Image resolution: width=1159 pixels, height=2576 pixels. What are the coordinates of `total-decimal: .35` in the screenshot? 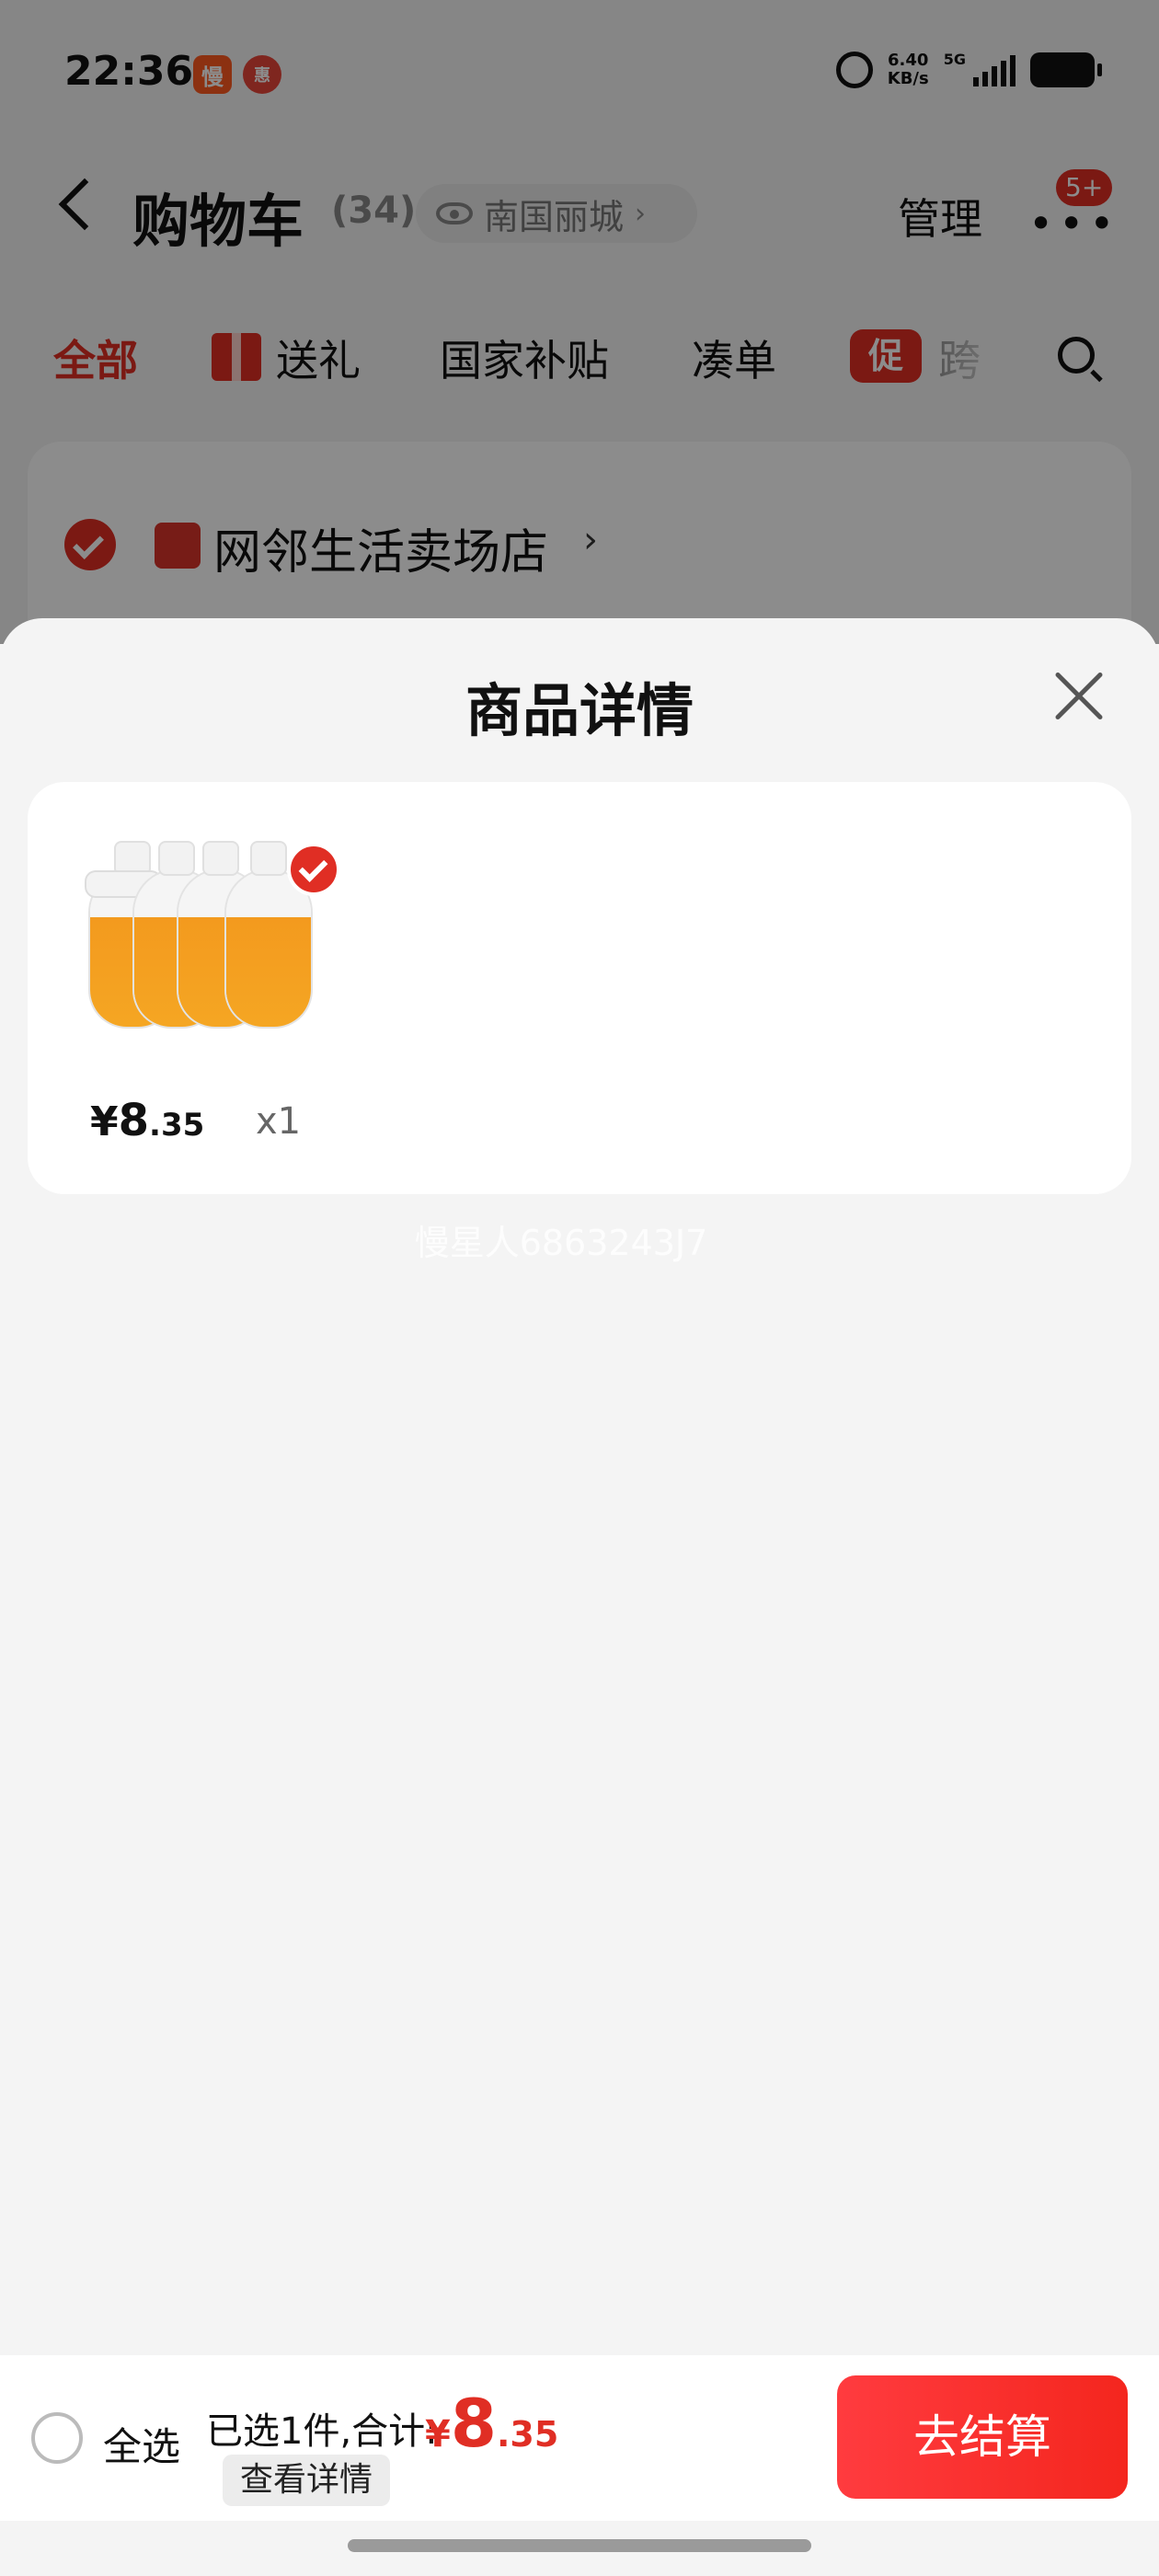 It's located at (527, 2434).